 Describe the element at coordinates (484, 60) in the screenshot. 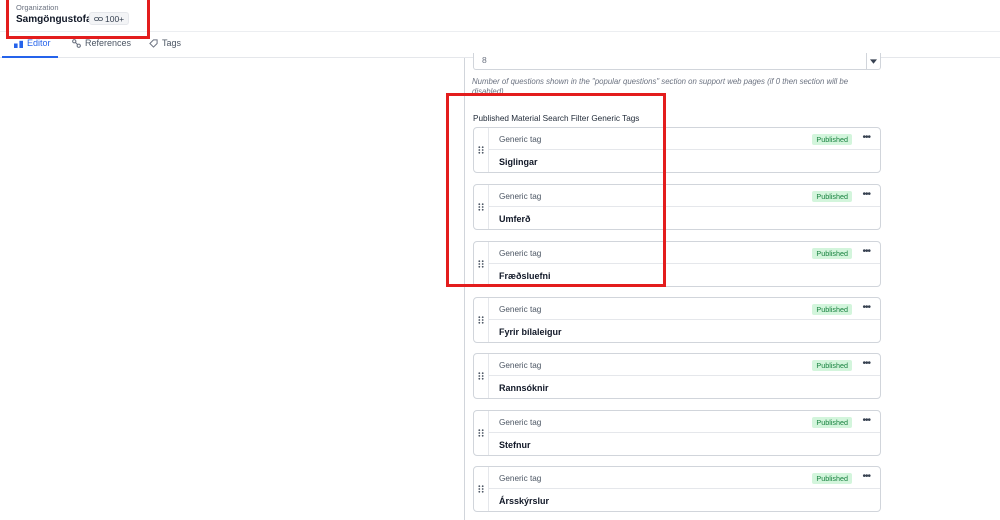

I see `popular-questions-count-value: 8` at that location.